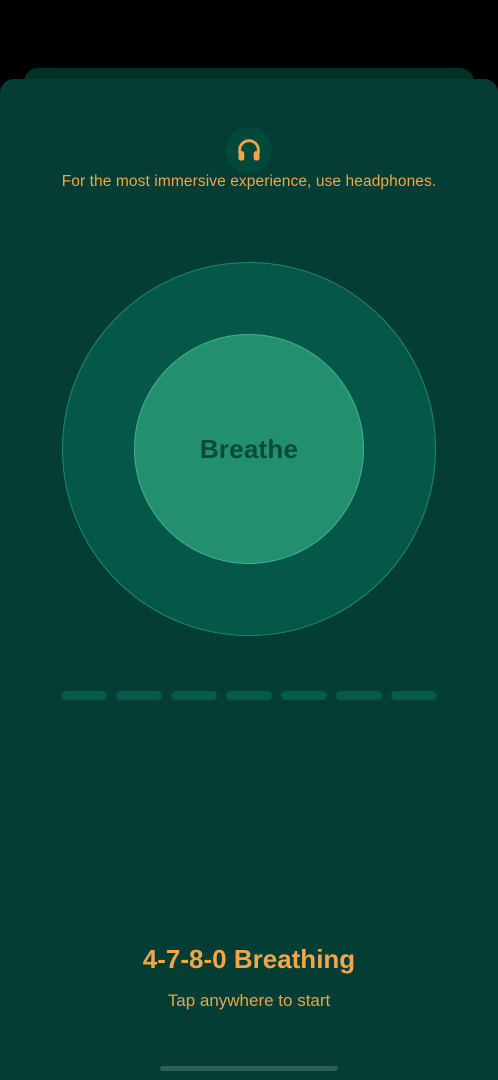  I want to click on headphones-badge, so click(249, 150).